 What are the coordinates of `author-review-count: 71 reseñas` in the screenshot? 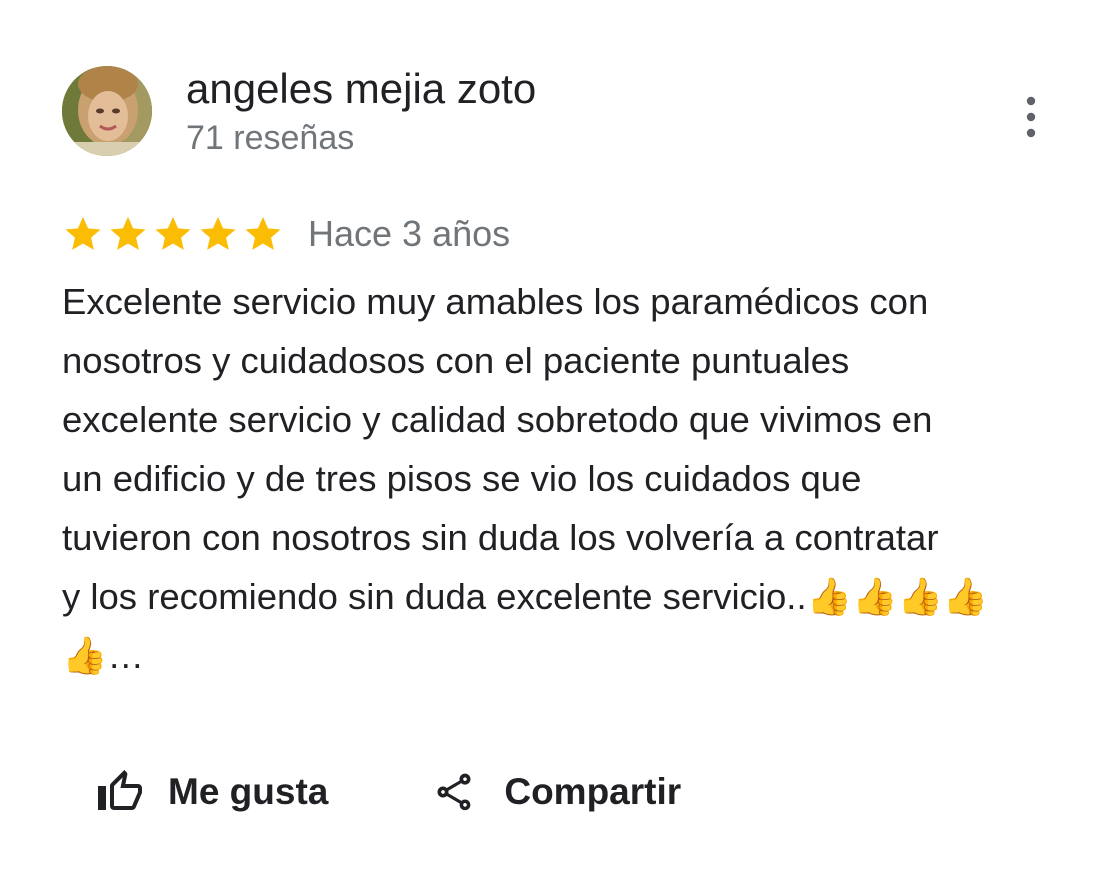 It's located at (270, 138).